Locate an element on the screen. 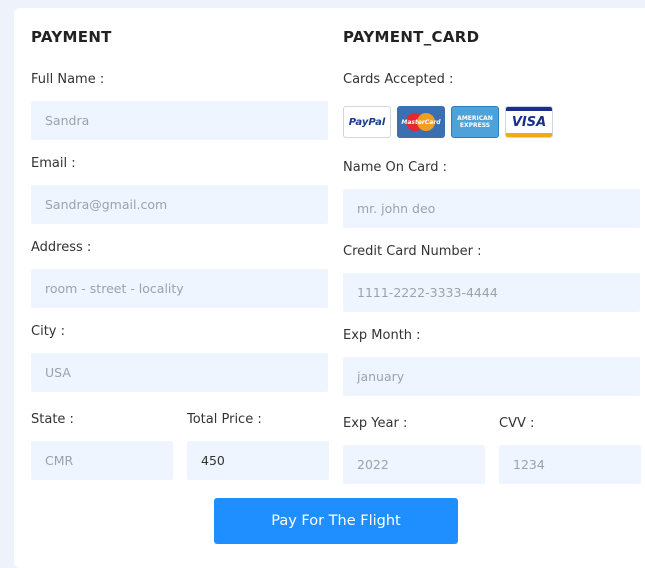 The height and width of the screenshot is (568, 645). cvv-label: CVV : is located at coordinates (517, 423).